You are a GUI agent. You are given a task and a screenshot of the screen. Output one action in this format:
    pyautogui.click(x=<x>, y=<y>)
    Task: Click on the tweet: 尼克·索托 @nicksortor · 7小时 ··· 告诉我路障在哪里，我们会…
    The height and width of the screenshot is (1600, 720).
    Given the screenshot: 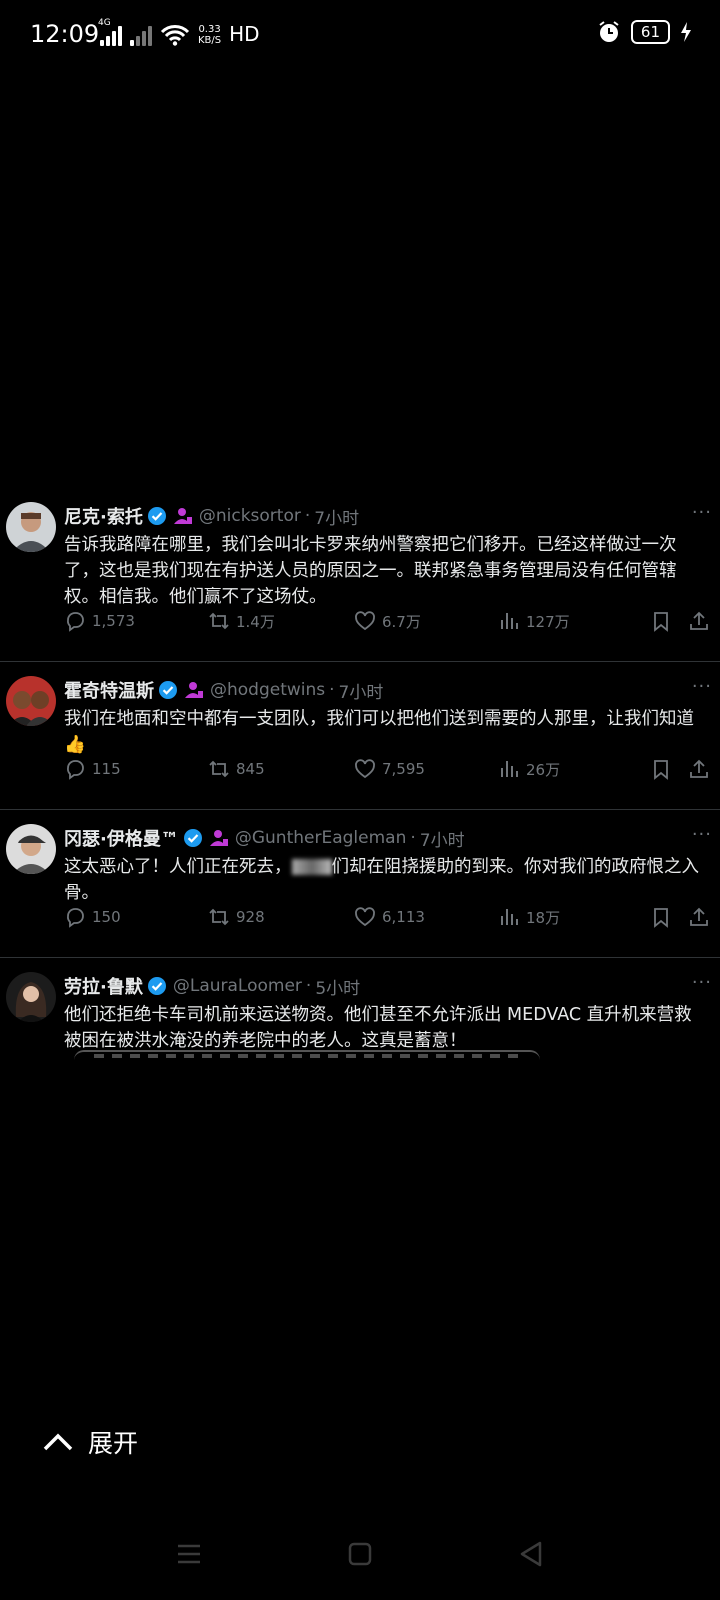 What is the action you would take?
    pyautogui.click(x=360, y=575)
    